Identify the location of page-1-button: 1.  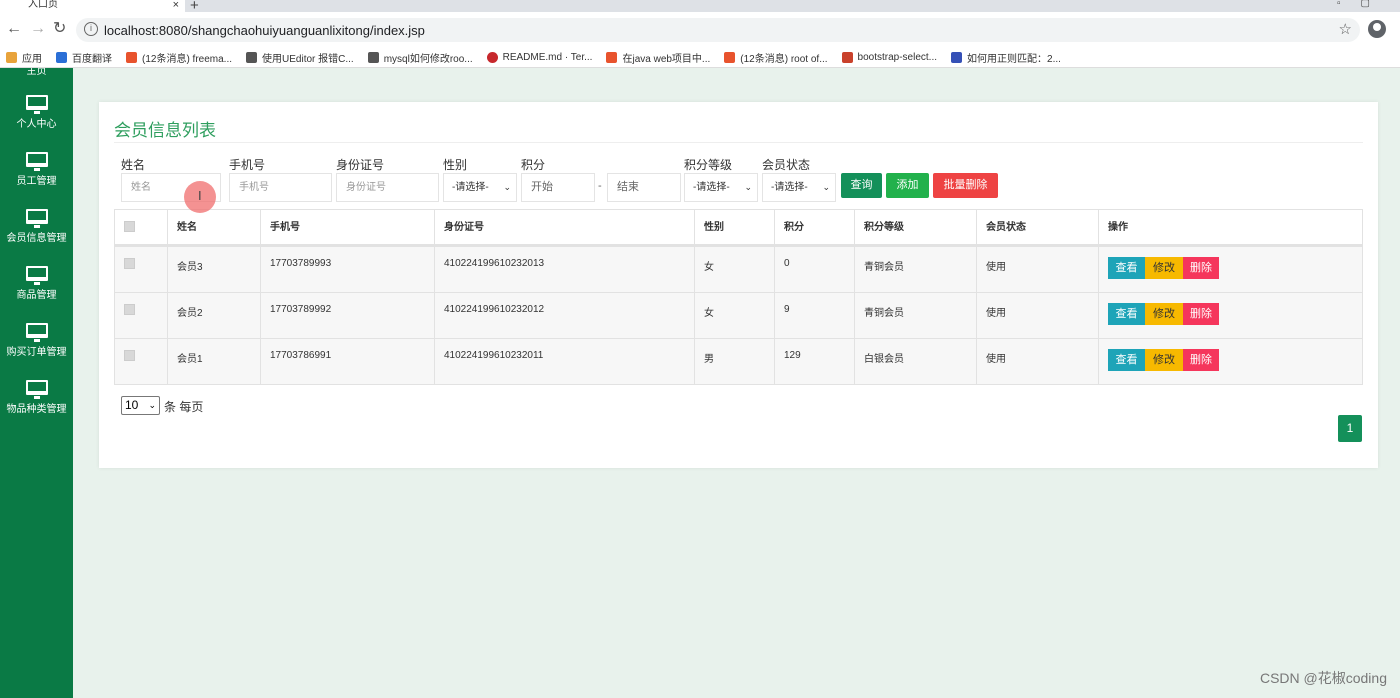
(1350, 428).